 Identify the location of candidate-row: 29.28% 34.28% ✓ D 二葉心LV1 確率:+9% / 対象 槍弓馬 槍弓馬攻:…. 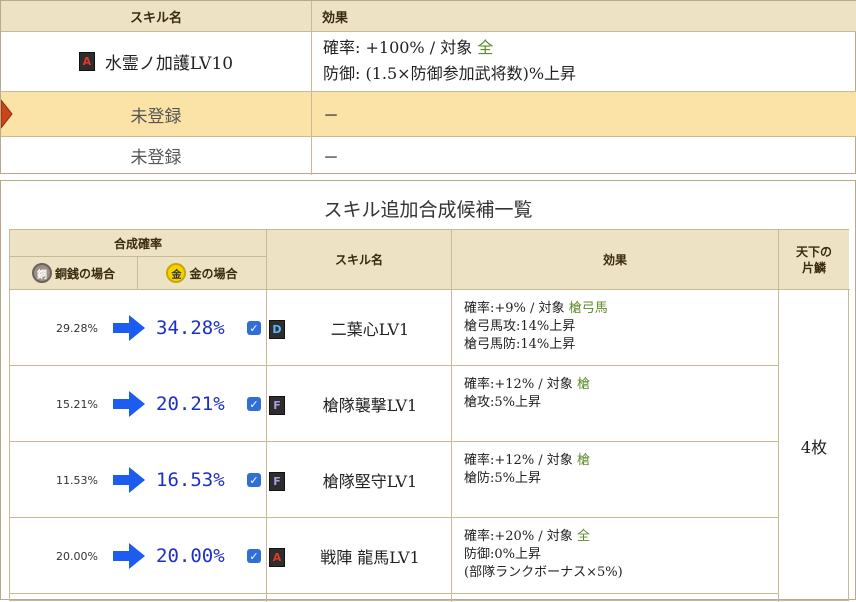
(394, 328).